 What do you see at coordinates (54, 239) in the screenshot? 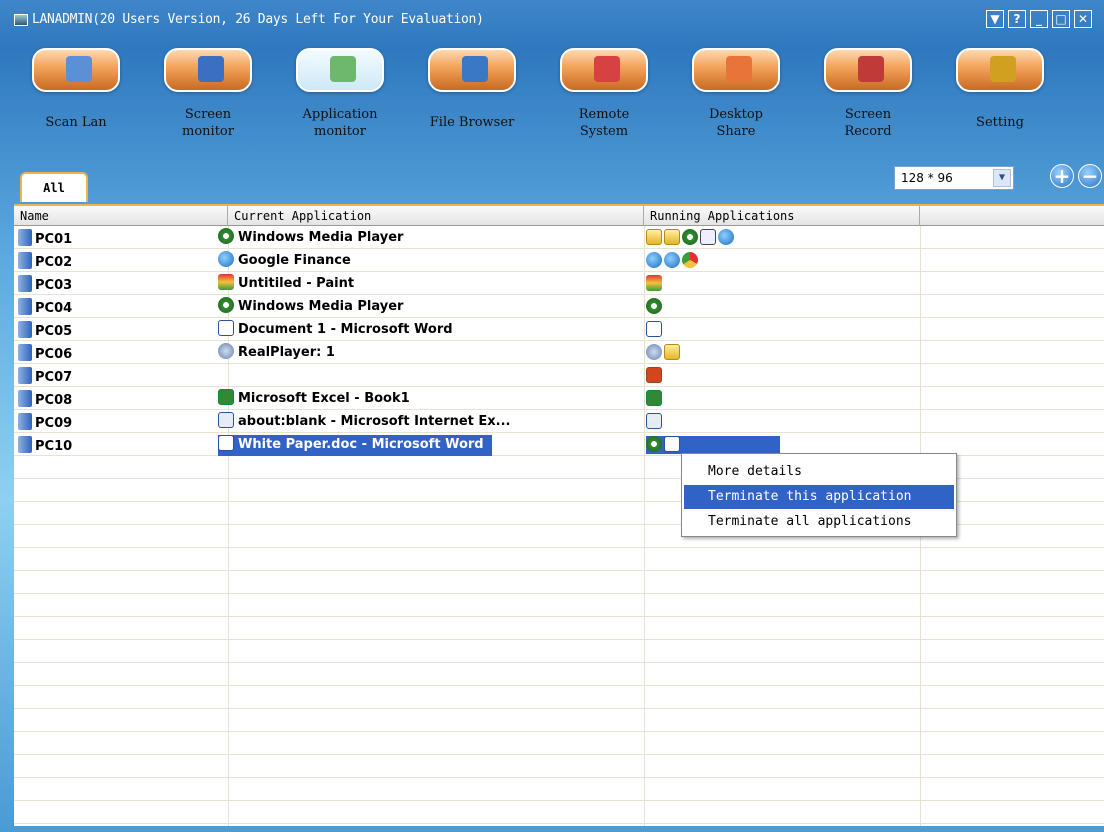
I see `computer-name: PC01` at bounding box center [54, 239].